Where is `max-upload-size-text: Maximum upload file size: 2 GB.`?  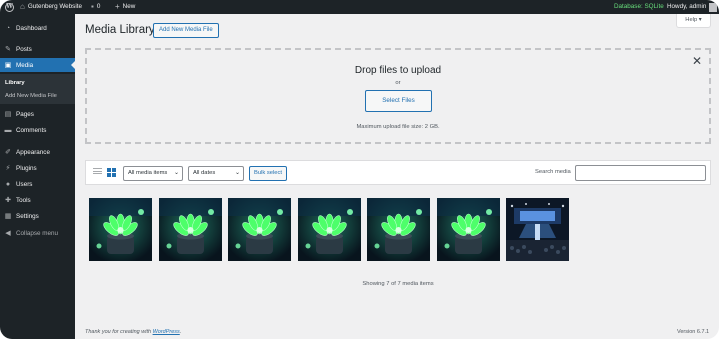
max-upload-size-text: Maximum upload file size: 2 GB. is located at coordinates (398, 127).